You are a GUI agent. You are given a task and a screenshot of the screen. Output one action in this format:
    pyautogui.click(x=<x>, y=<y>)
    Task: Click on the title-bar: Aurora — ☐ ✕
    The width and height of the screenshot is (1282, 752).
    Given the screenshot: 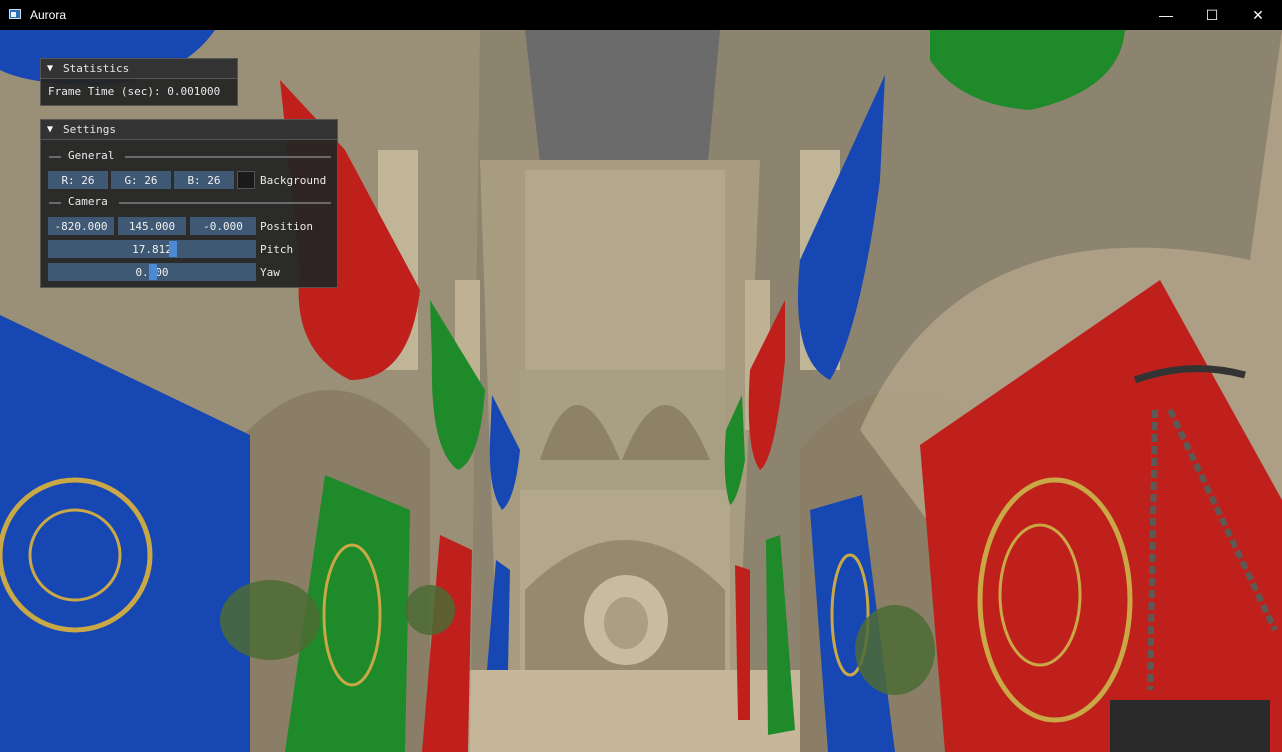 What is the action you would take?
    pyautogui.click(x=641, y=15)
    